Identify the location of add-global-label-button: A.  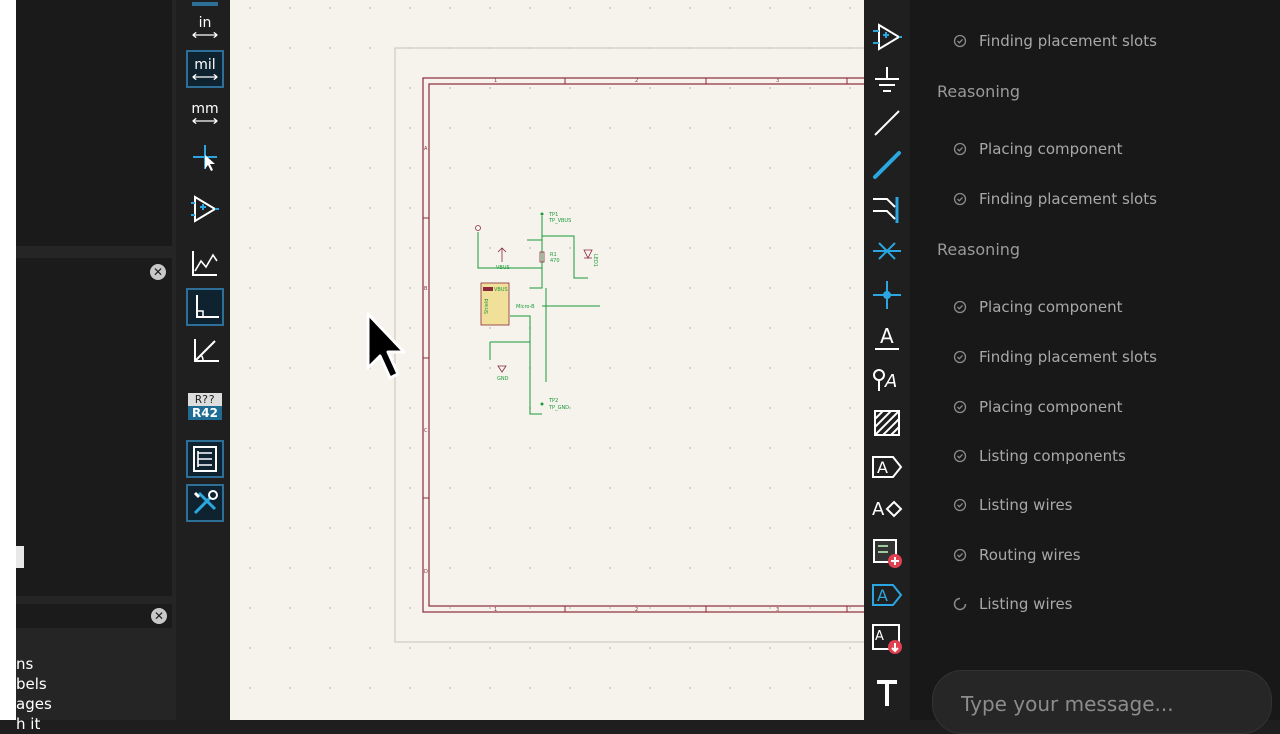
(887, 467).